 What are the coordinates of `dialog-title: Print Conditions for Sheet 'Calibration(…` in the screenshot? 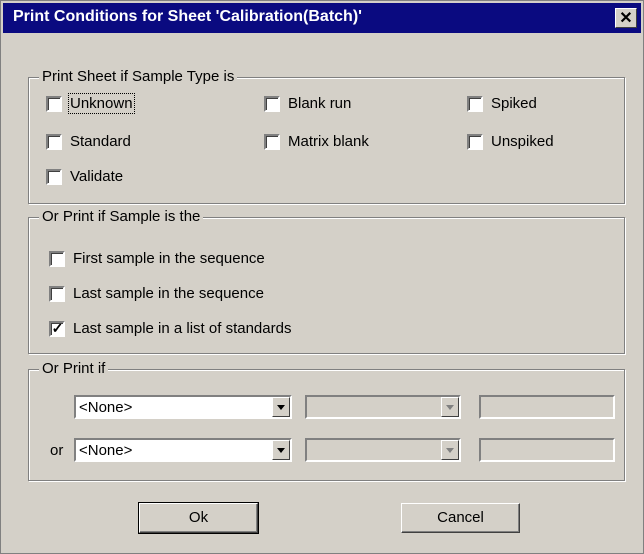 It's located at (187, 16).